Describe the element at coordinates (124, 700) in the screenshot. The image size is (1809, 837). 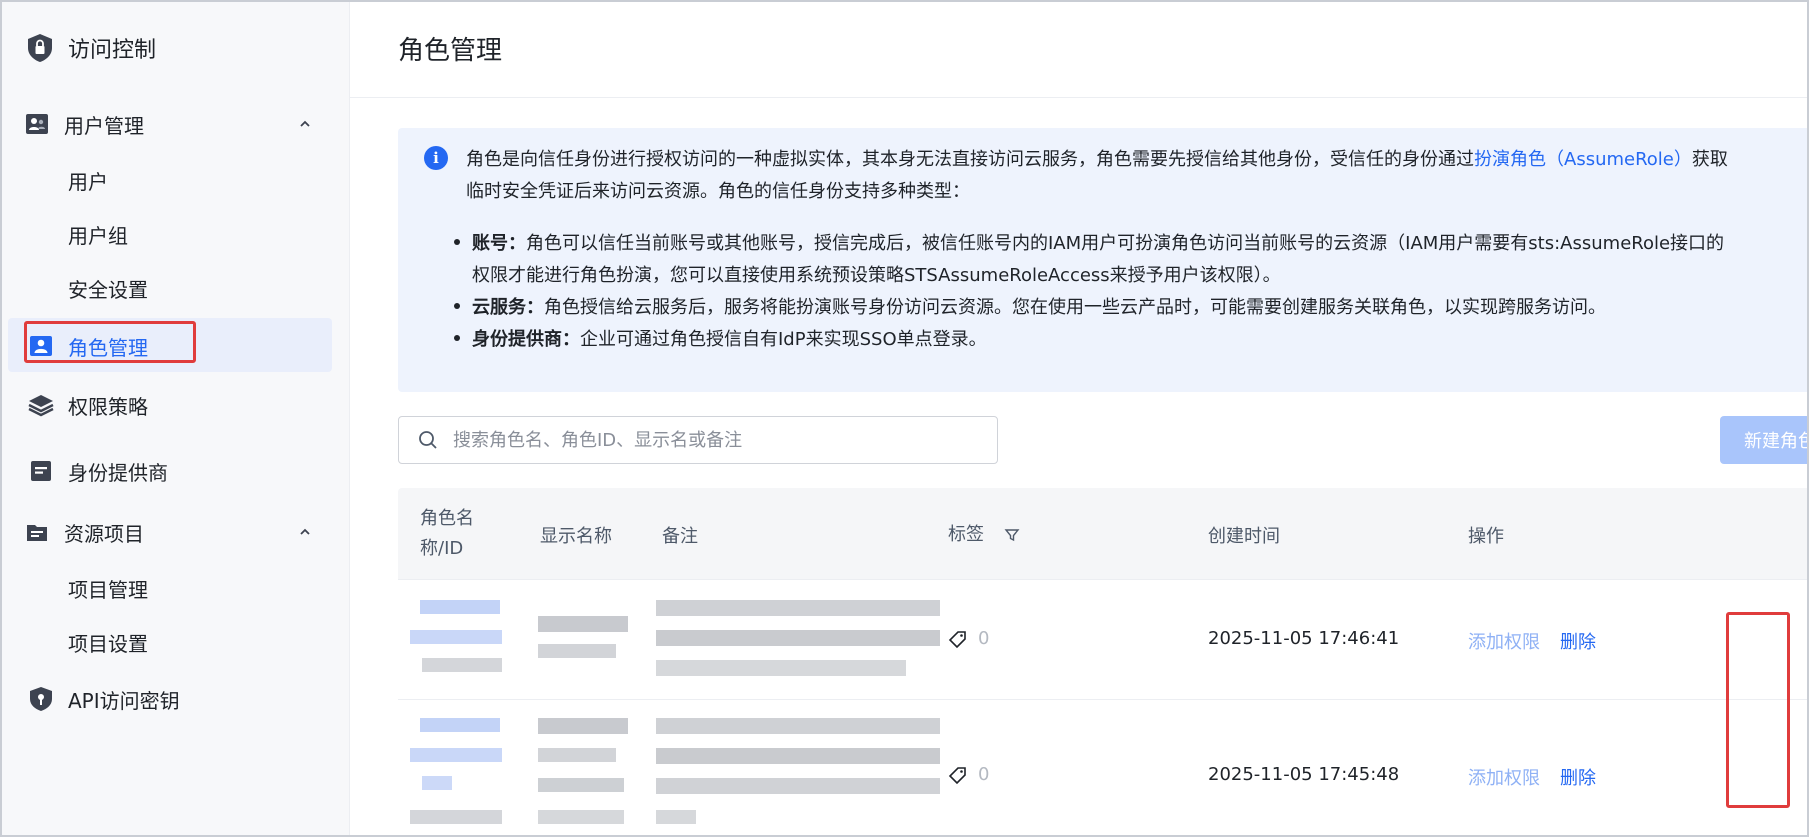
I see `sidebar-item-label: API访问密钥` at that location.